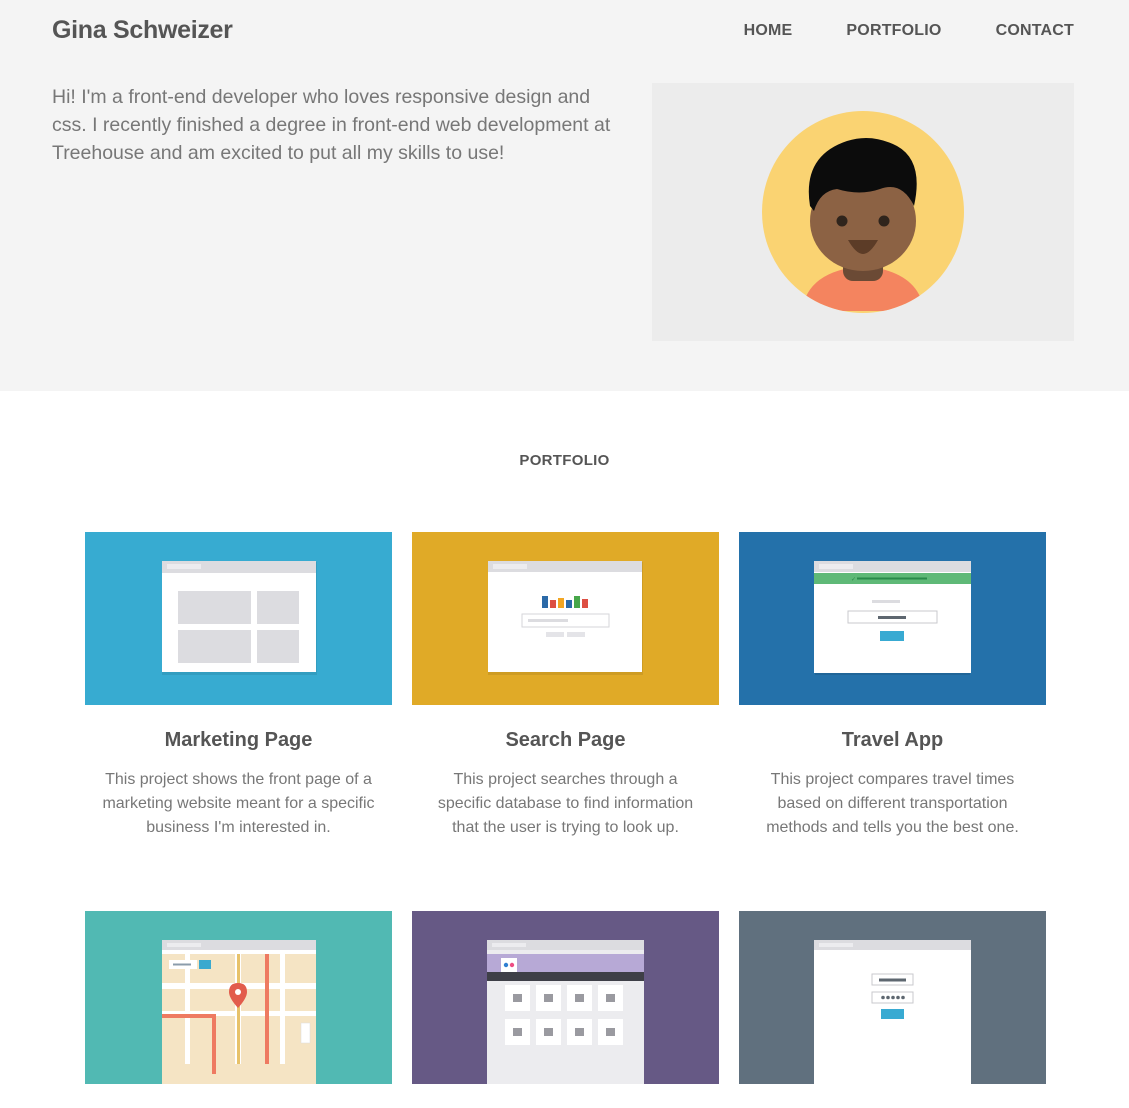 This screenshot has height=1108, width=1129. I want to click on project-title: Travel App, so click(892, 740).